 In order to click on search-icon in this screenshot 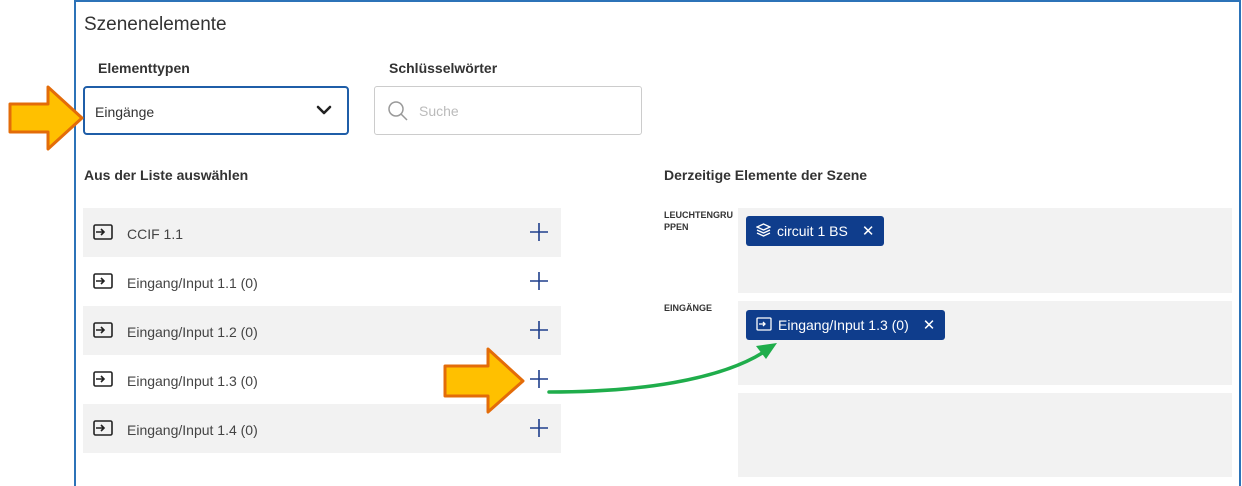, I will do `click(398, 113)`.